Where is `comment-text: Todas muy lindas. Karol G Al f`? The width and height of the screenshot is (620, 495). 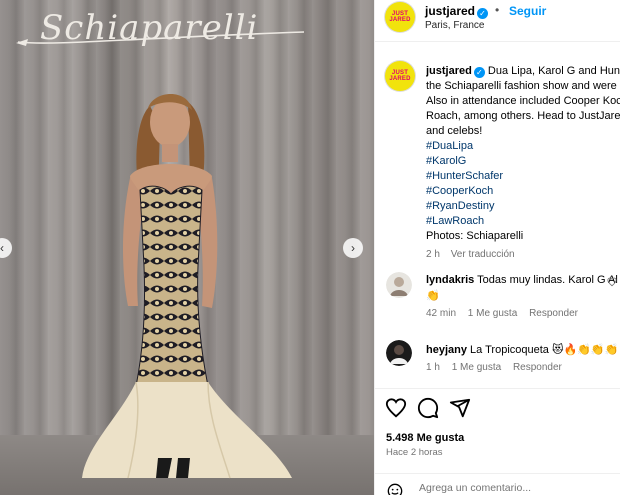
comment-text: Todas muy lindas. Karol G Al f is located at coordinates (548, 280).